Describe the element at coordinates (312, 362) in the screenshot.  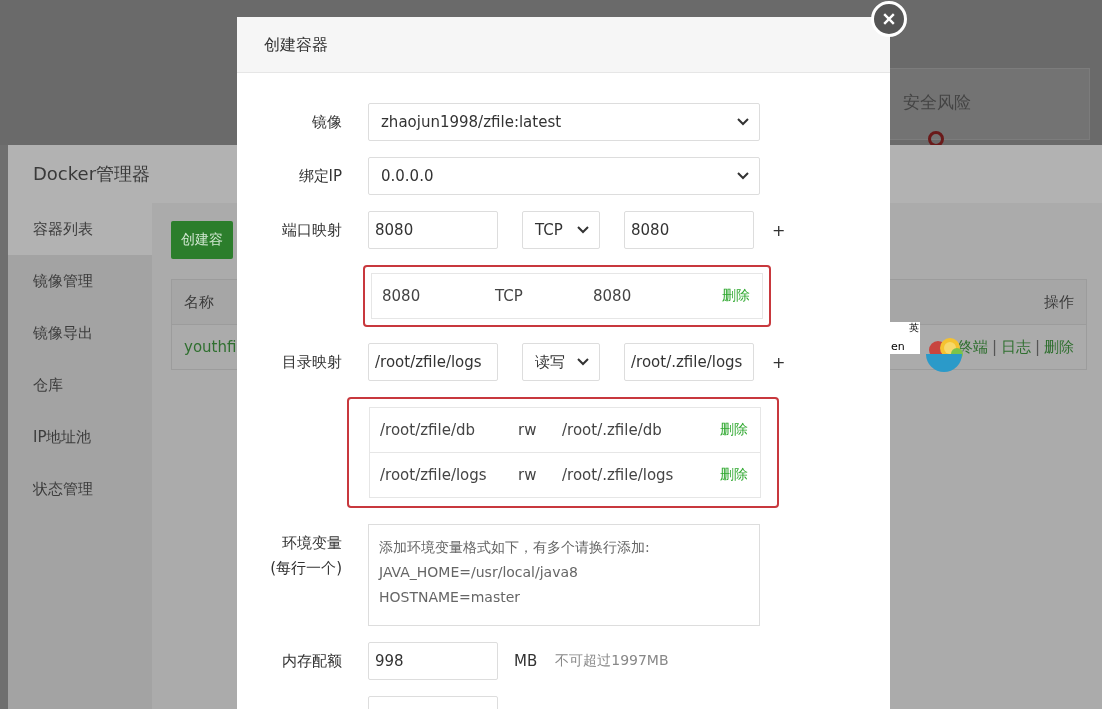
I see `field-label: 目录映射` at that location.